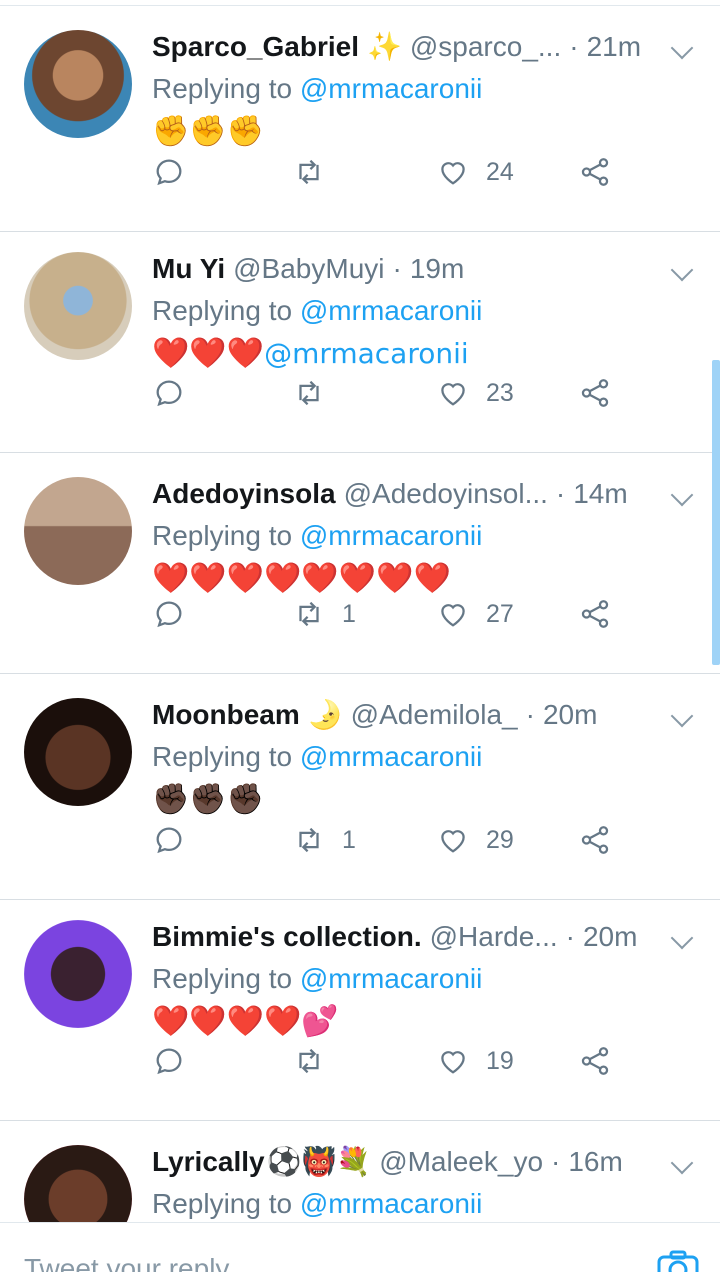  What do you see at coordinates (500, 171) in the screenshot?
I see `like-count: 24` at bounding box center [500, 171].